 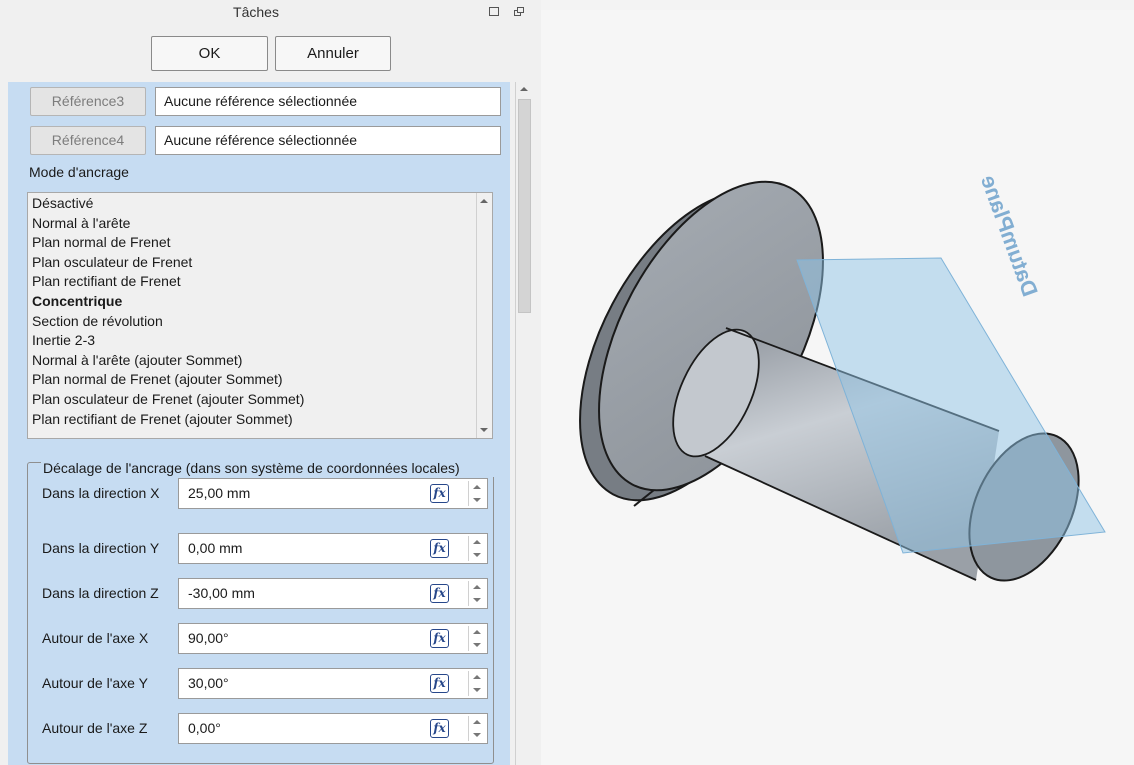 I want to click on mode-list-scrollbar, so click(x=484, y=315).